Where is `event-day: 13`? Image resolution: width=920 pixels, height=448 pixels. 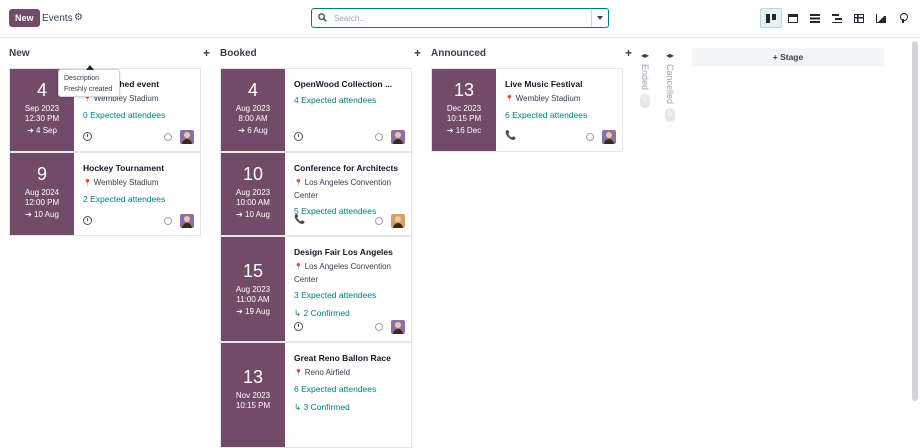
event-day: 13 is located at coordinates (253, 377).